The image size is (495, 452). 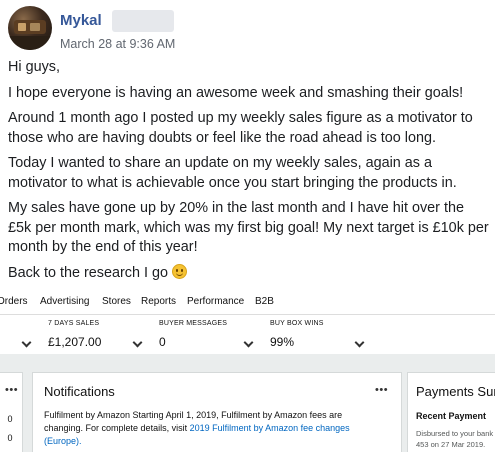 What do you see at coordinates (79, 391) in the screenshot?
I see `notifications-title: Notifications` at bounding box center [79, 391].